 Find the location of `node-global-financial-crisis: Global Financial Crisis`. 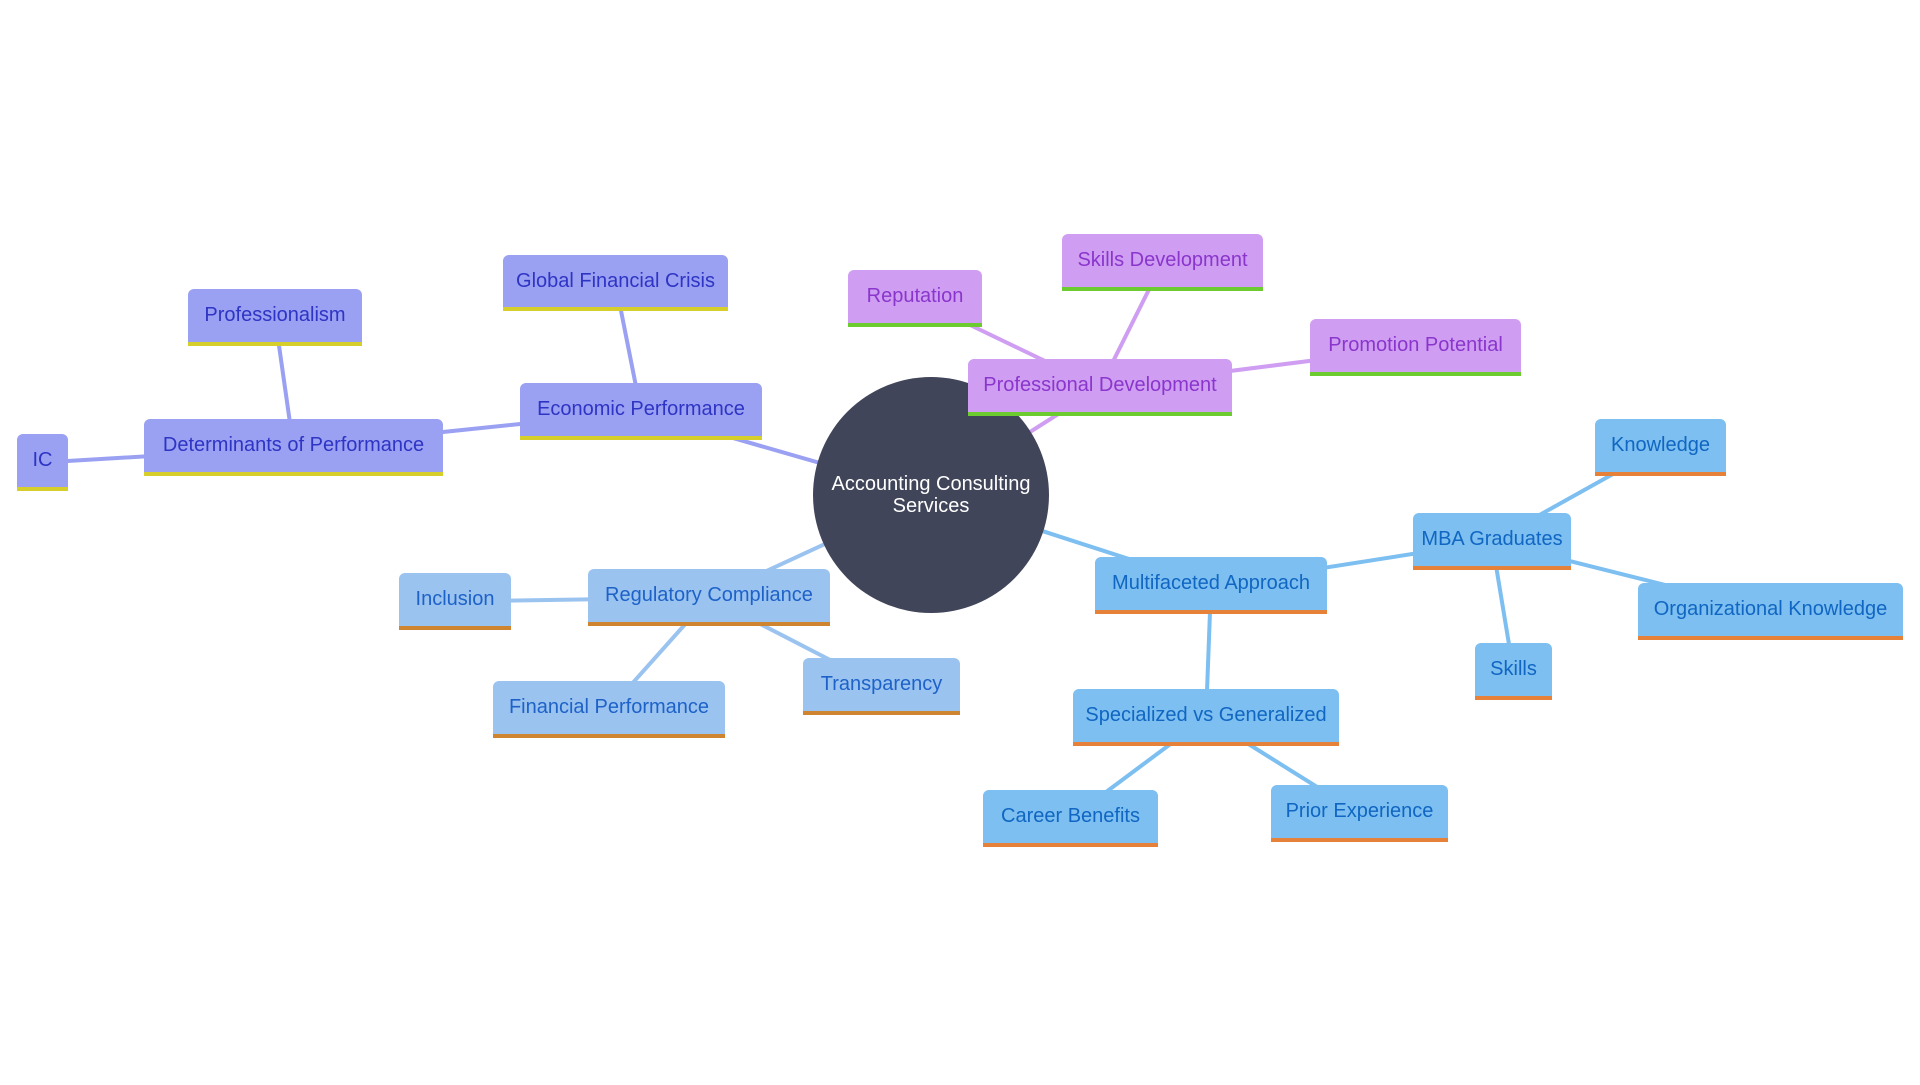

node-global-financial-crisis: Global Financial Crisis is located at coordinates (615, 283).